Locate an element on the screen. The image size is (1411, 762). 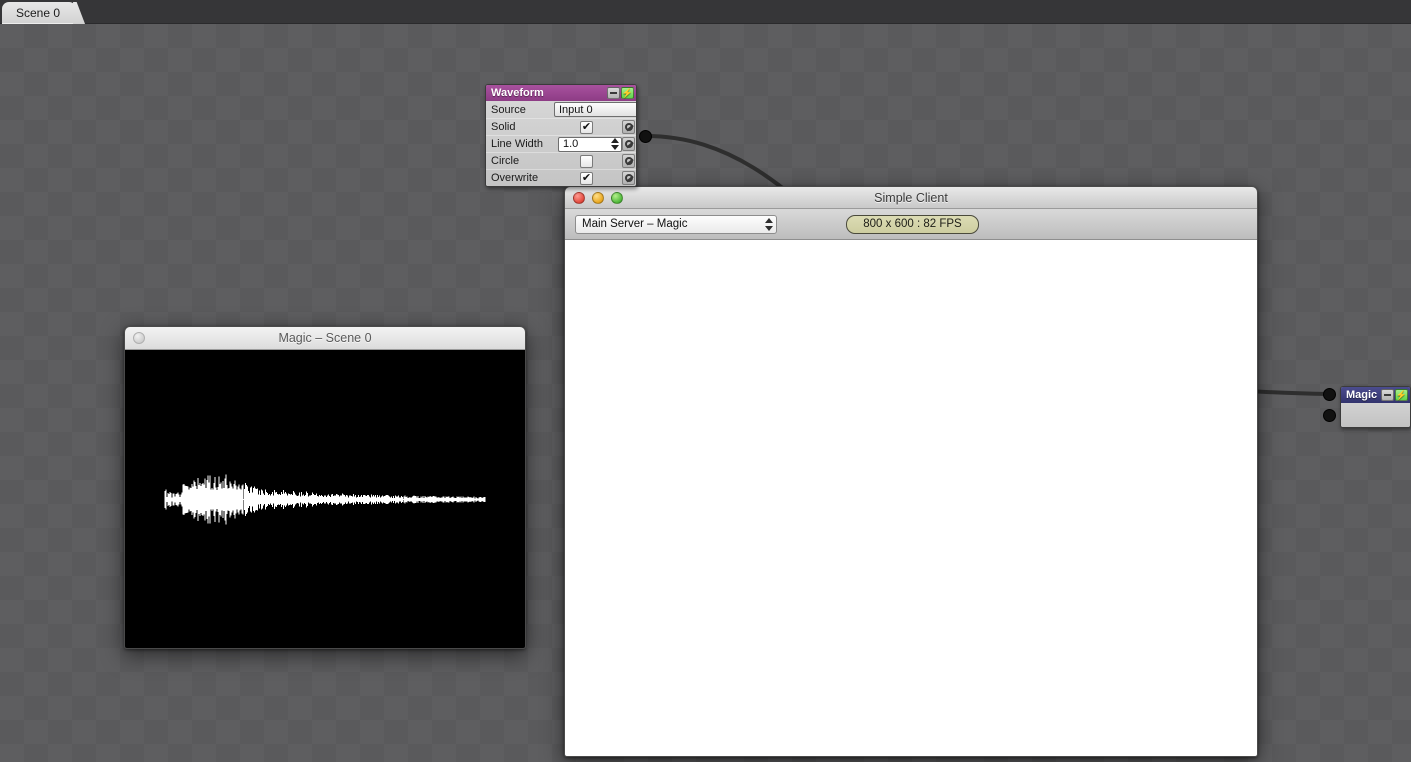
simple-client-title: Simple Client is located at coordinates (911, 197).